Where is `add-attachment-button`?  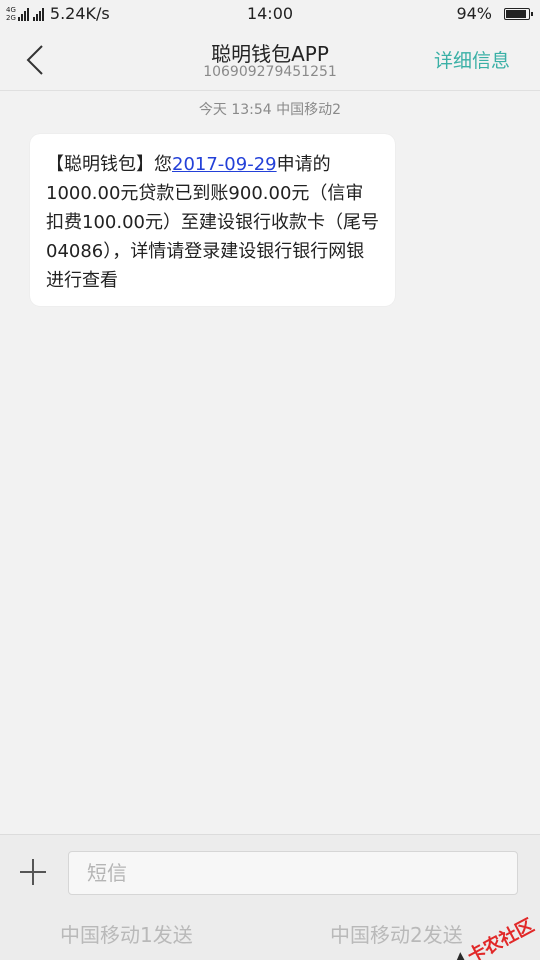 add-attachment-button is located at coordinates (33, 872).